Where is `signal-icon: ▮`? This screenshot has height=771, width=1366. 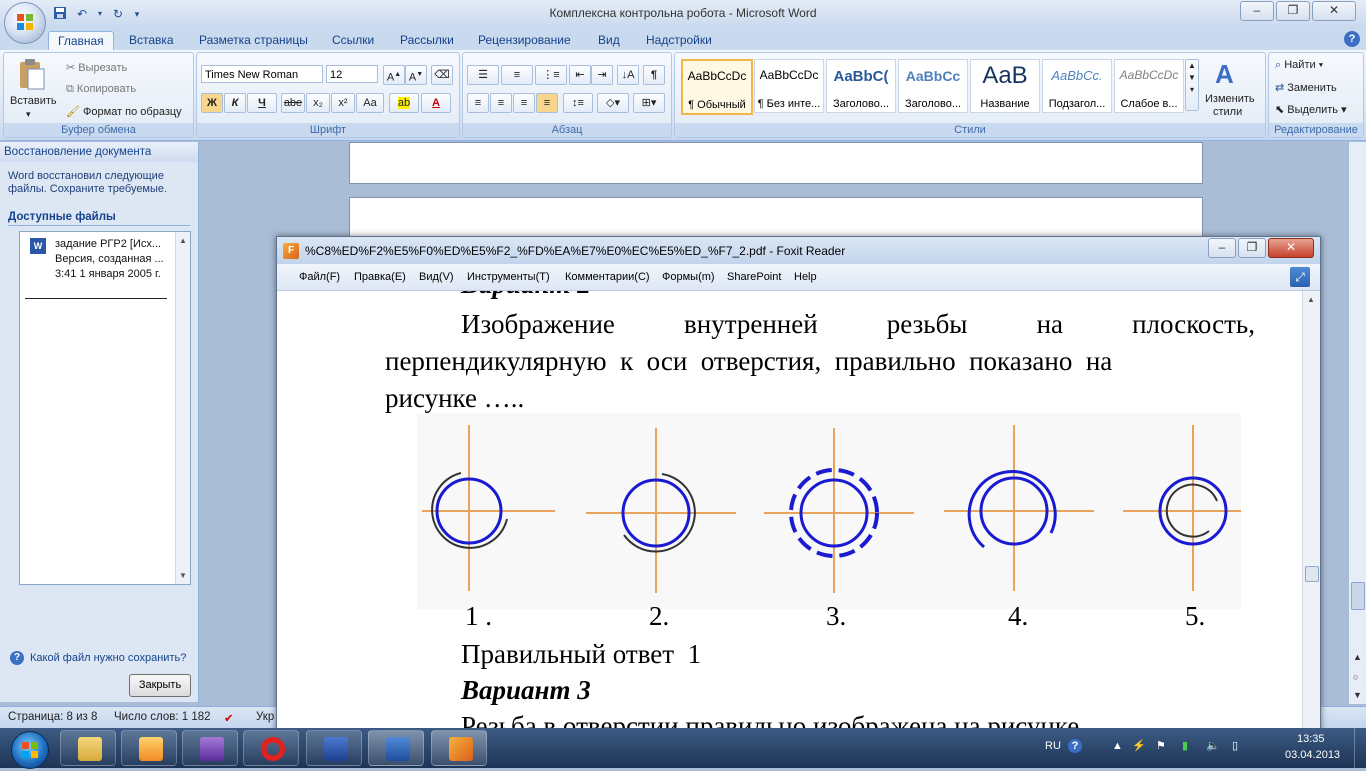
signal-icon: ▮ is located at coordinates (1185, 745).